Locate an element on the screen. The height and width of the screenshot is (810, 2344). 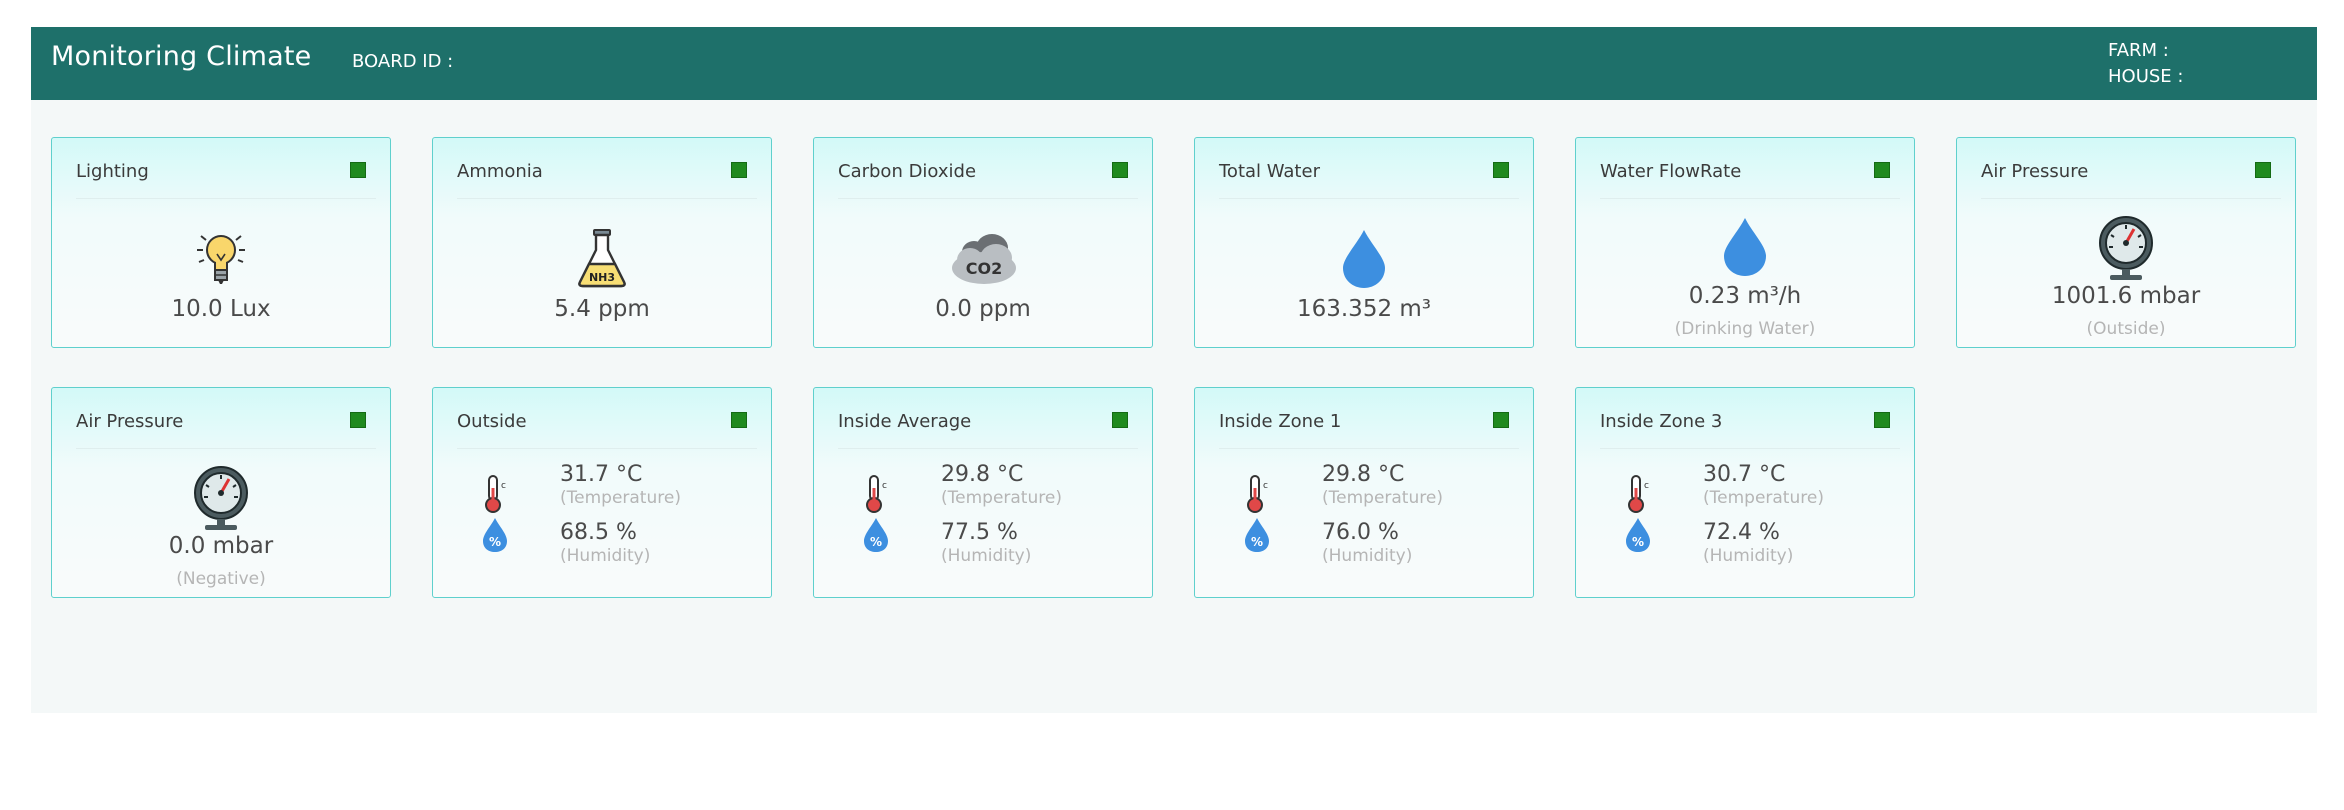
humidity-value: 77.5 % is located at coordinates (979, 532).